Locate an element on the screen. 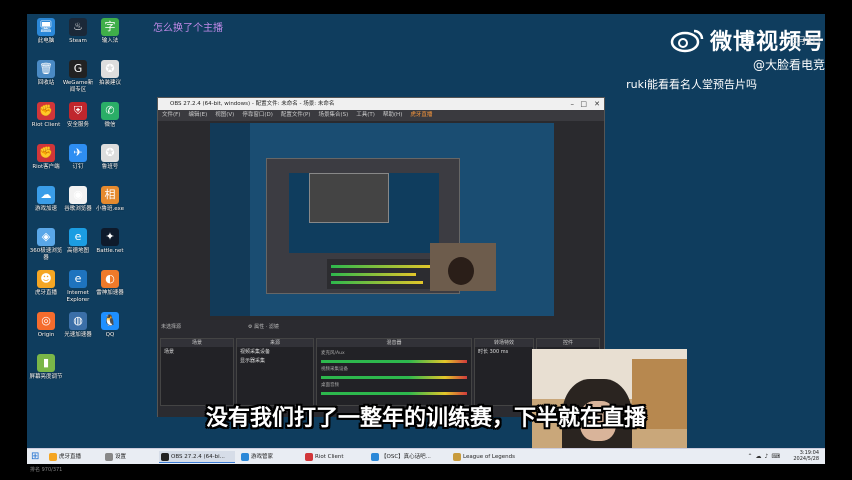 Image resolution: width=852 pixels, height=480 pixels. overlay-chat-line: ruki能看看名人堂预告片吗 is located at coordinates (691, 84).